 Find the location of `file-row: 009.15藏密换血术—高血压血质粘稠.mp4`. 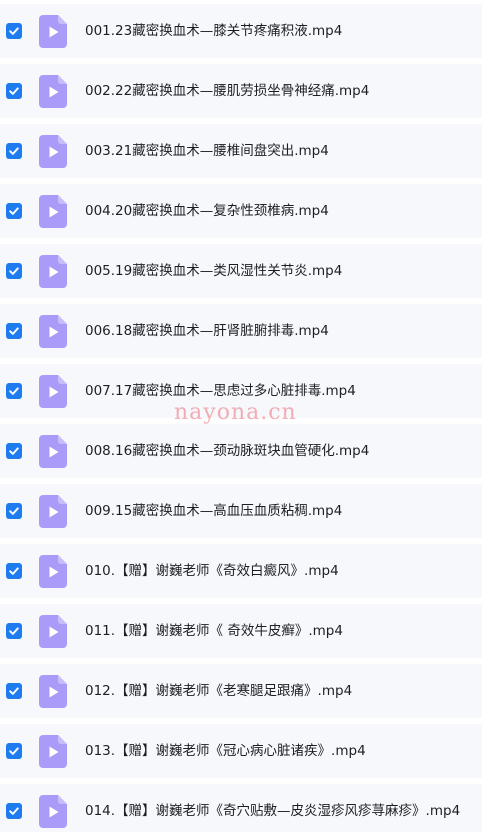

file-row: 009.15藏密换血术—高血压血质粘稠.mp4 is located at coordinates (241, 511).